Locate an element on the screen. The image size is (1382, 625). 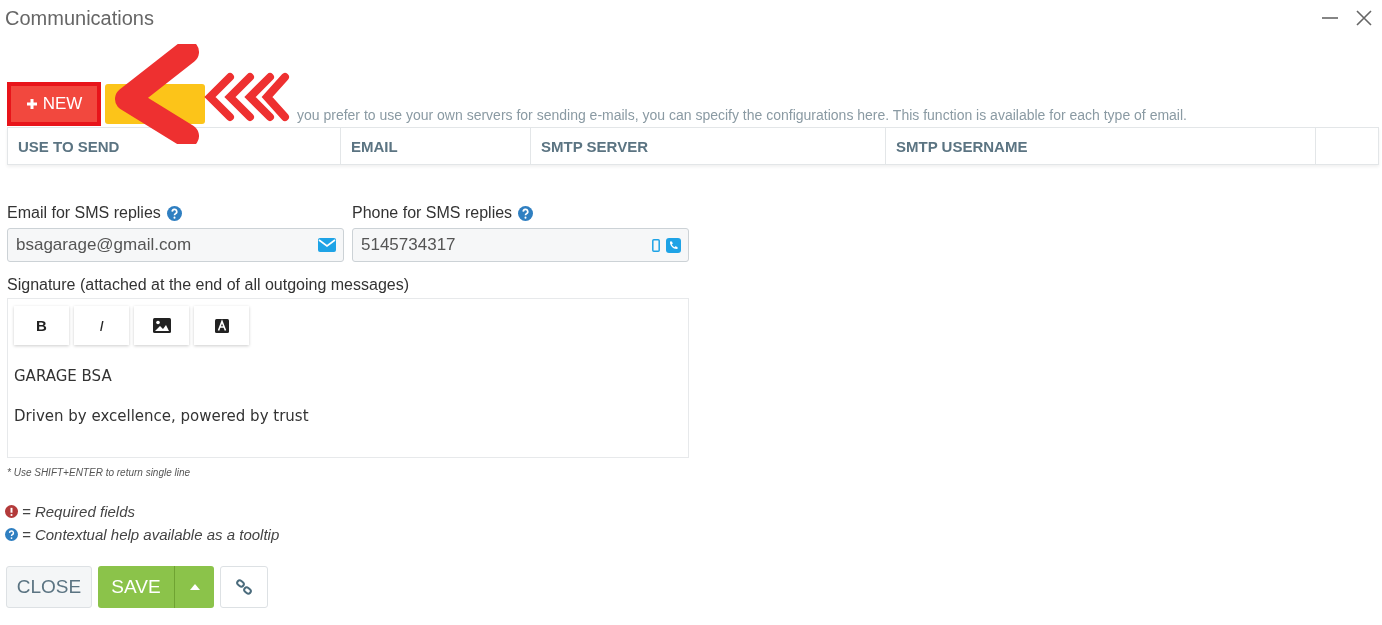
link-button is located at coordinates (244, 587).